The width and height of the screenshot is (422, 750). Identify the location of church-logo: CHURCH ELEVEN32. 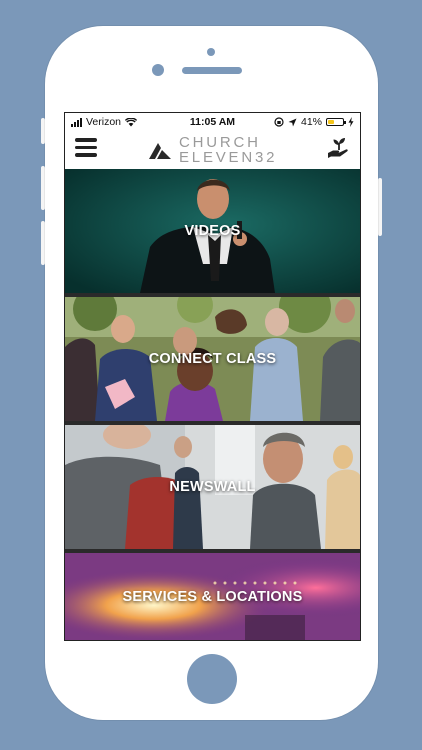
(213, 150).